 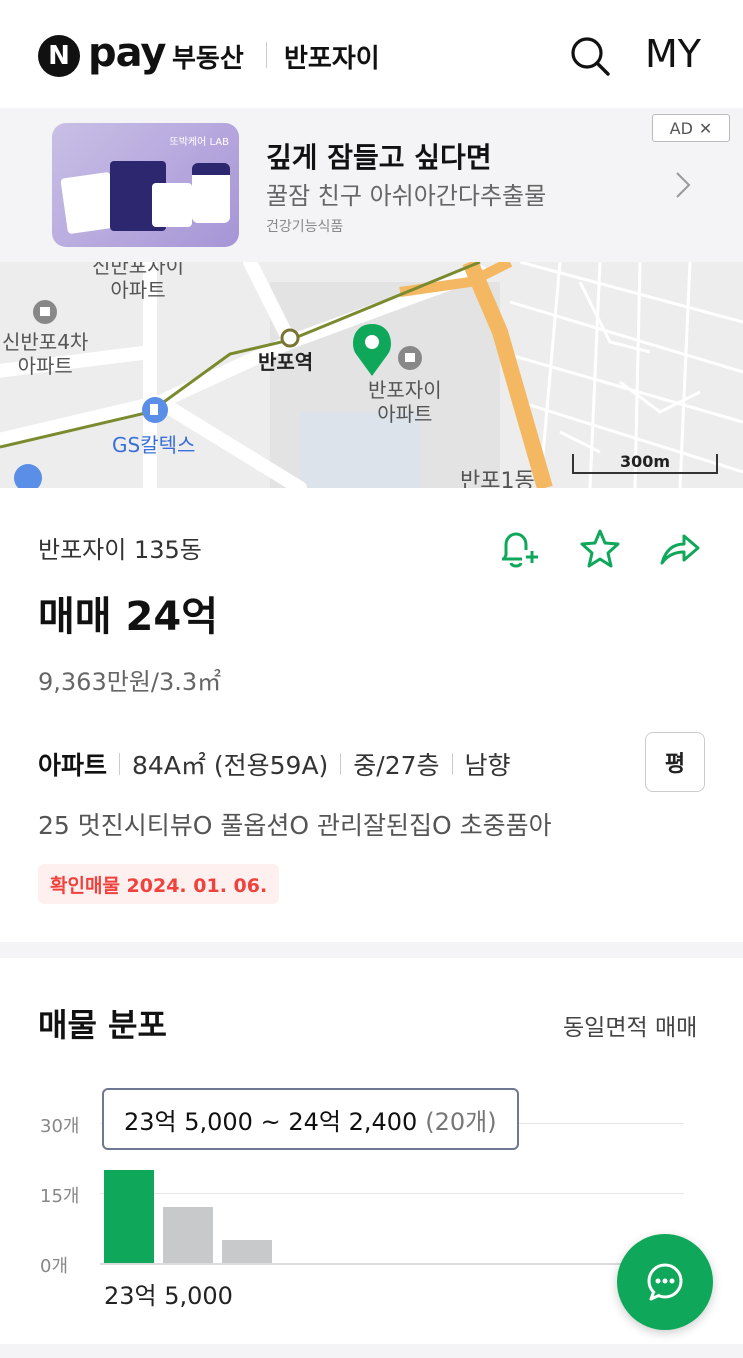 I want to click on share-icon, so click(x=680, y=549).